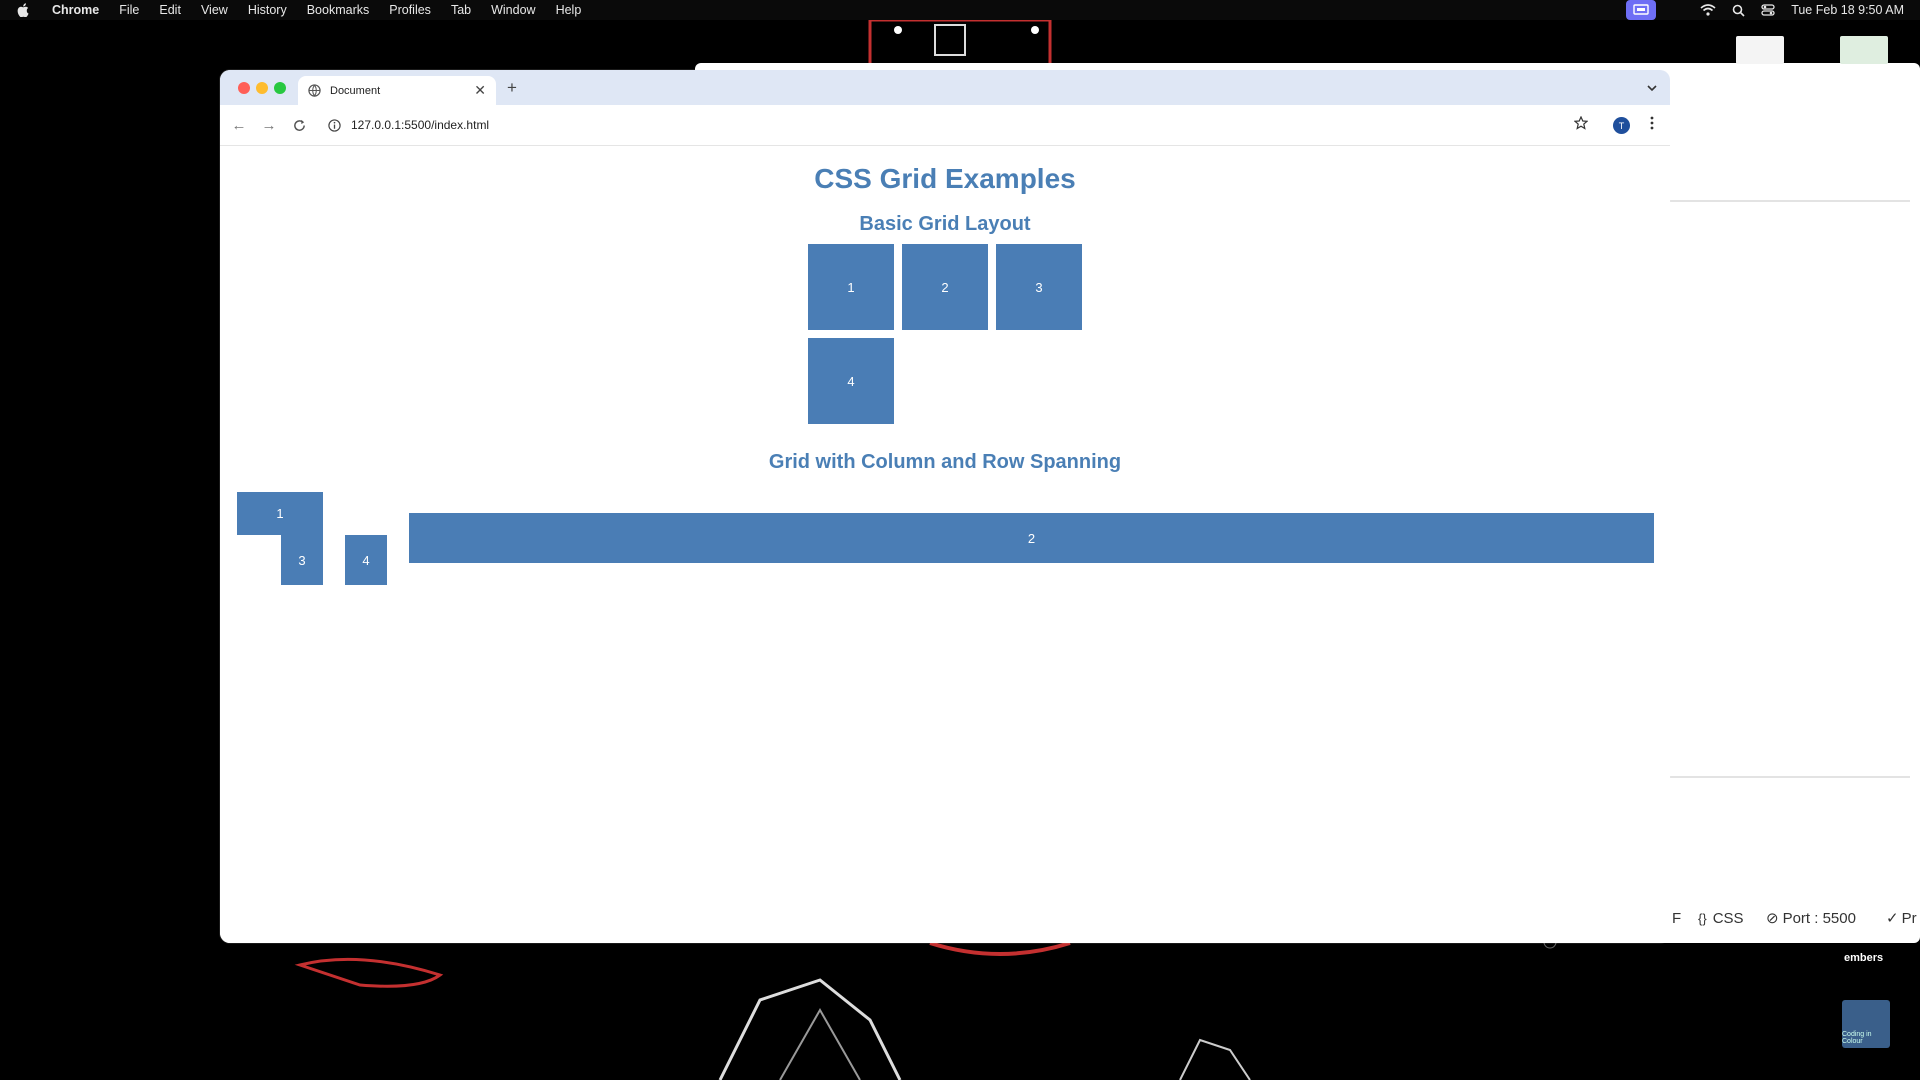 Image resolution: width=1920 pixels, height=1080 pixels. What do you see at coordinates (1702, 918) in the screenshot?
I see `braces-icon: {}` at bounding box center [1702, 918].